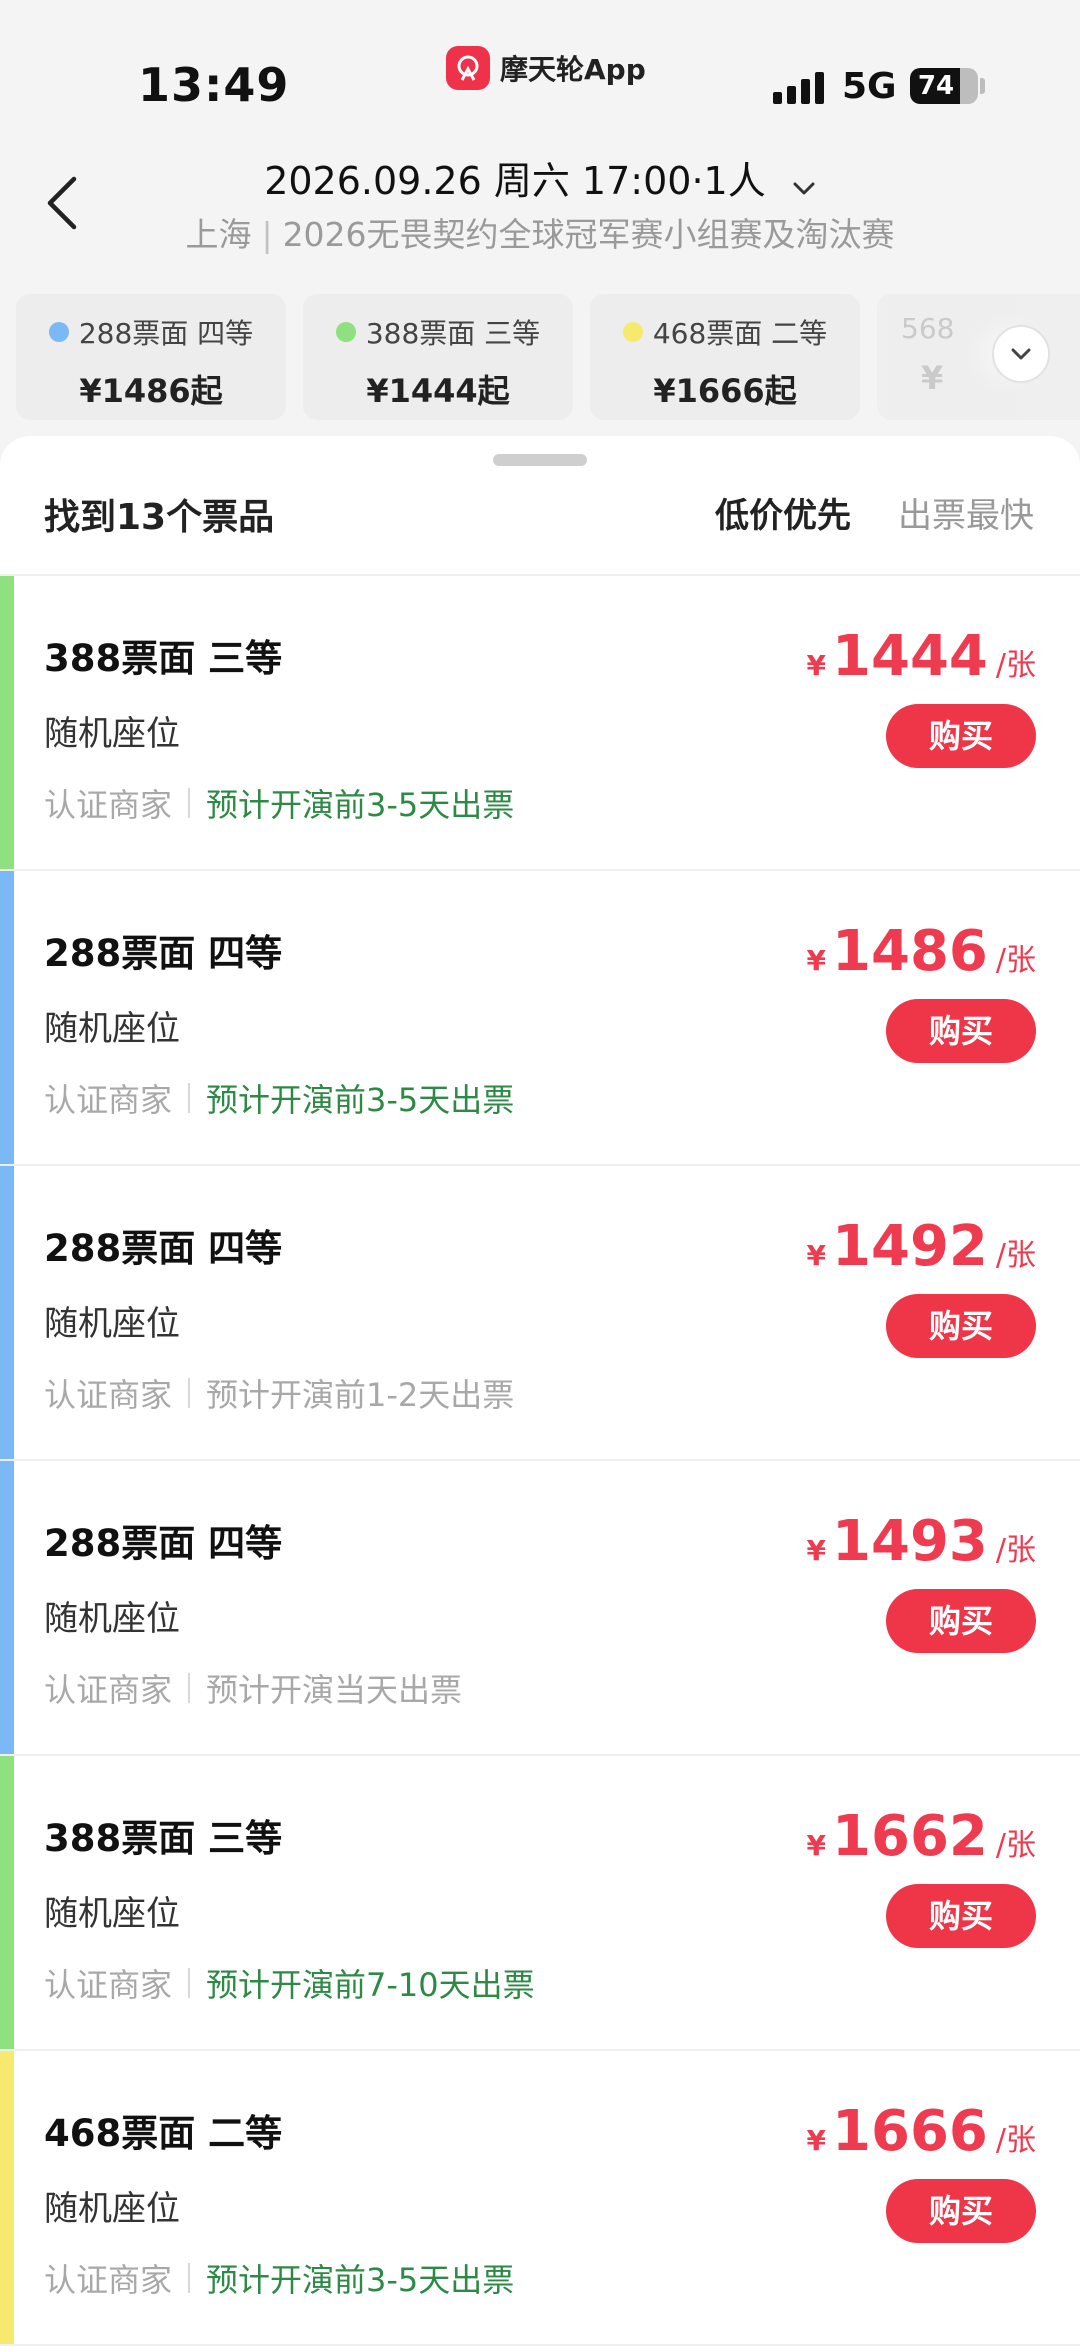  I want to click on expand-chips-button, so click(1021, 354).